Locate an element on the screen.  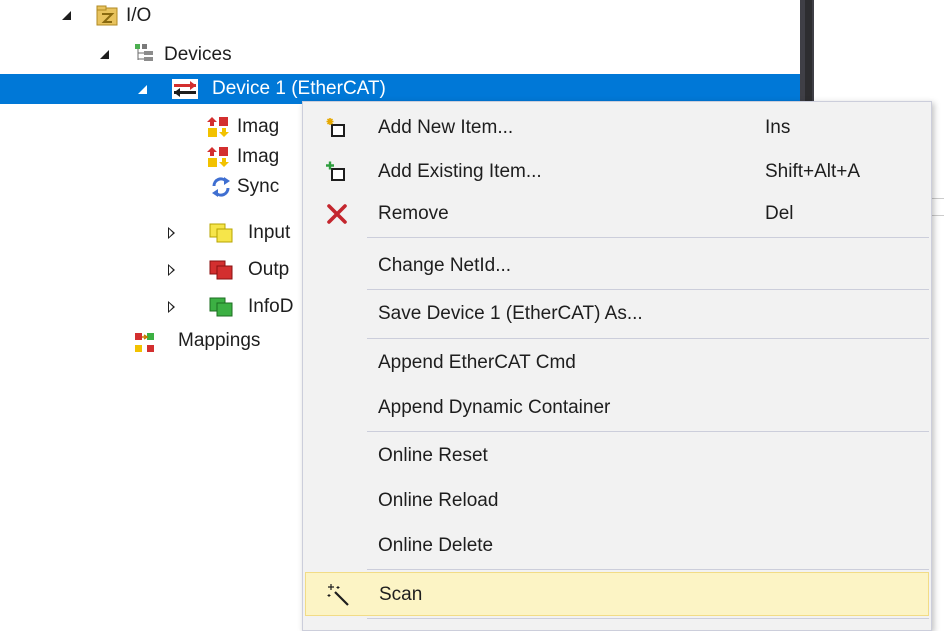
menu-item-online-reload: Online Reload is located at coordinates (617, 501).